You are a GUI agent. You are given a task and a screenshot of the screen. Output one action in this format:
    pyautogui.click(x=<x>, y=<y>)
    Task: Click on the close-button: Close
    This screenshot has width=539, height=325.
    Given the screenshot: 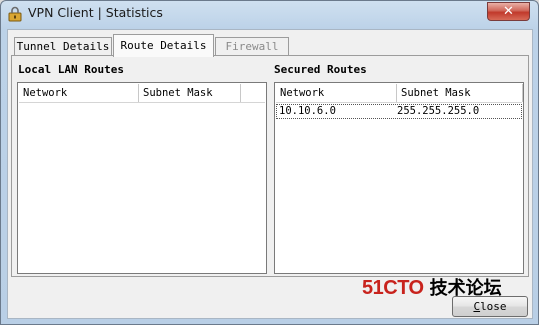 What is the action you would take?
    pyautogui.click(x=490, y=306)
    